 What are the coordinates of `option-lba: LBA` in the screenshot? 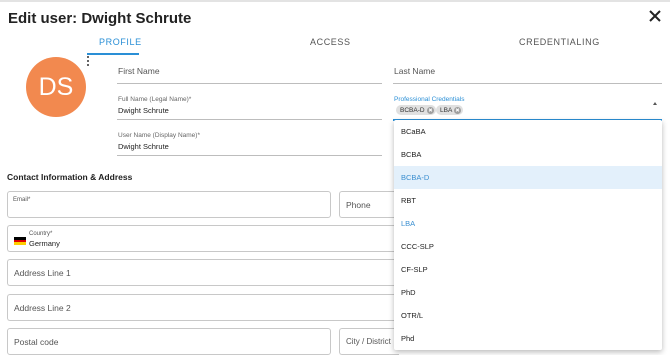 It's located at (528, 223).